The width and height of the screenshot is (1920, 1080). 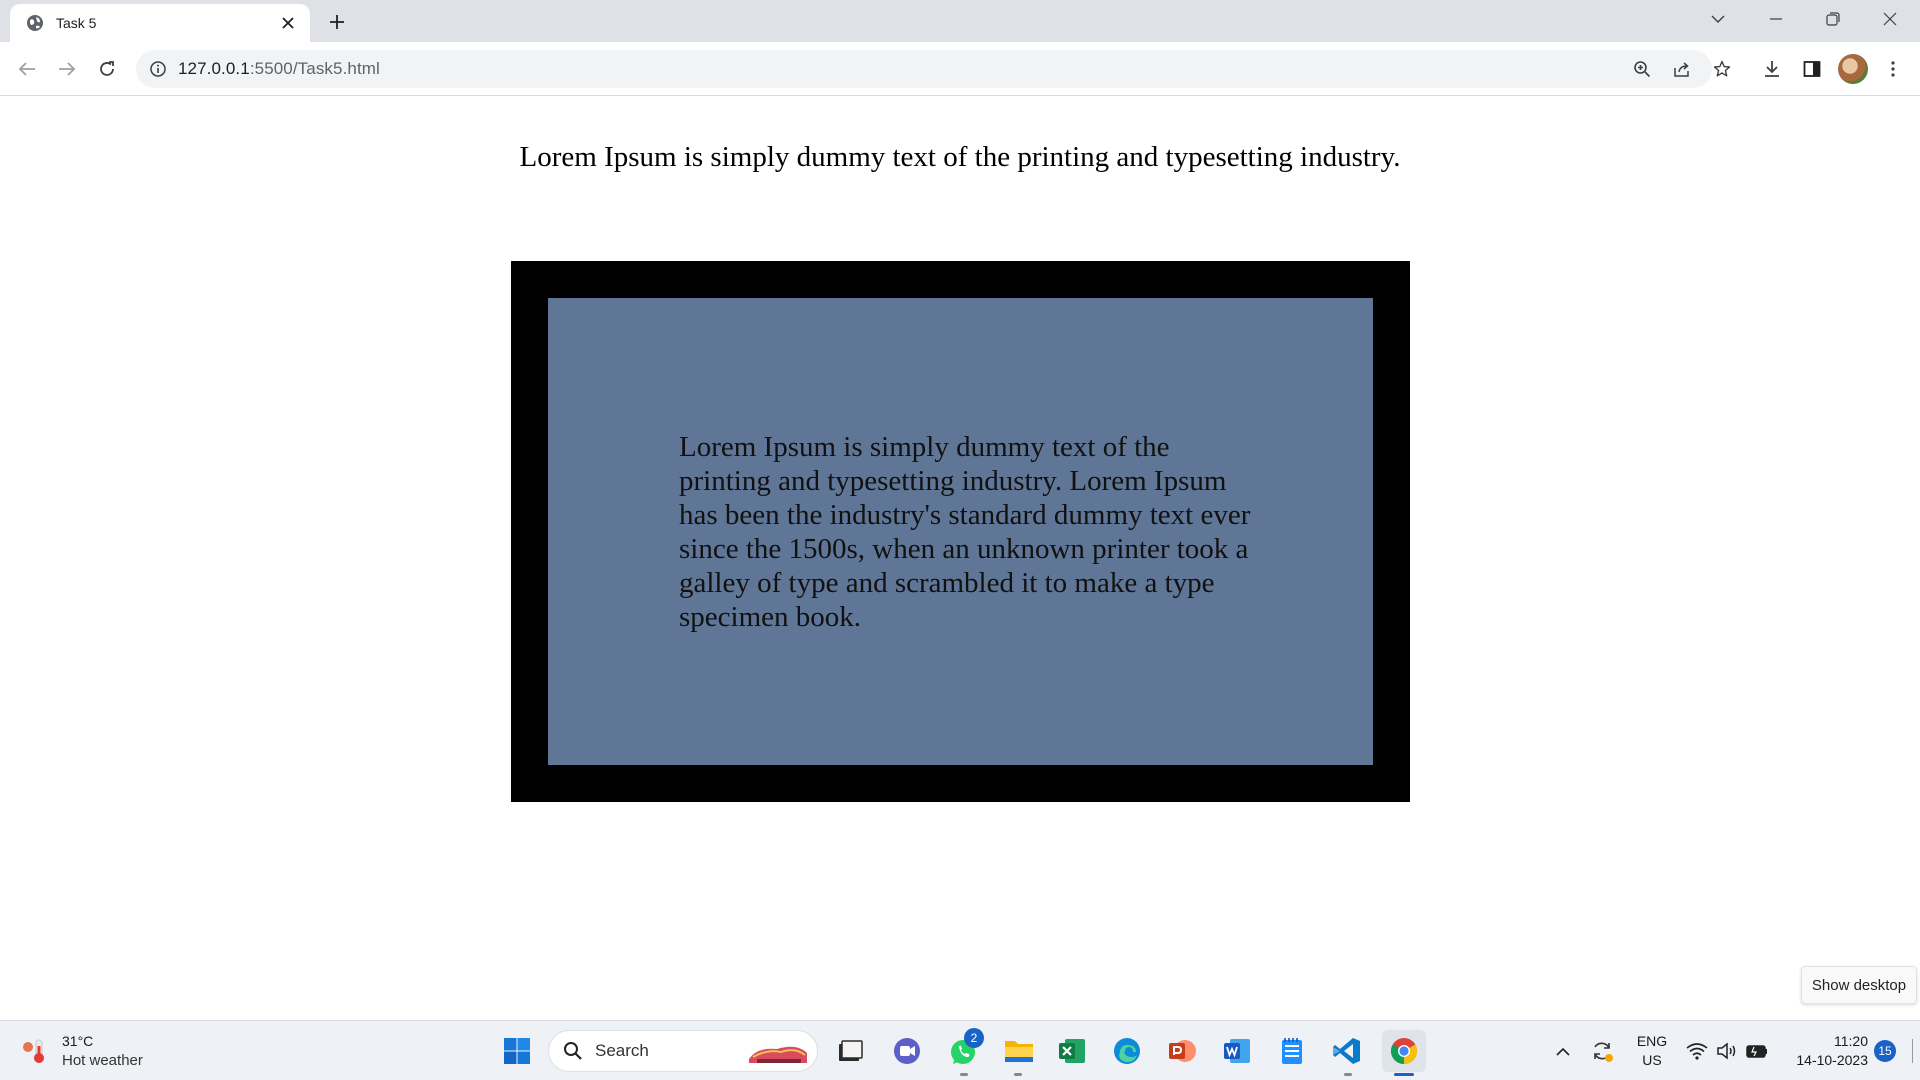 What do you see at coordinates (1893, 69) in the screenshot?
I see `more-menu-icon` at bounding box center [1893, 69].